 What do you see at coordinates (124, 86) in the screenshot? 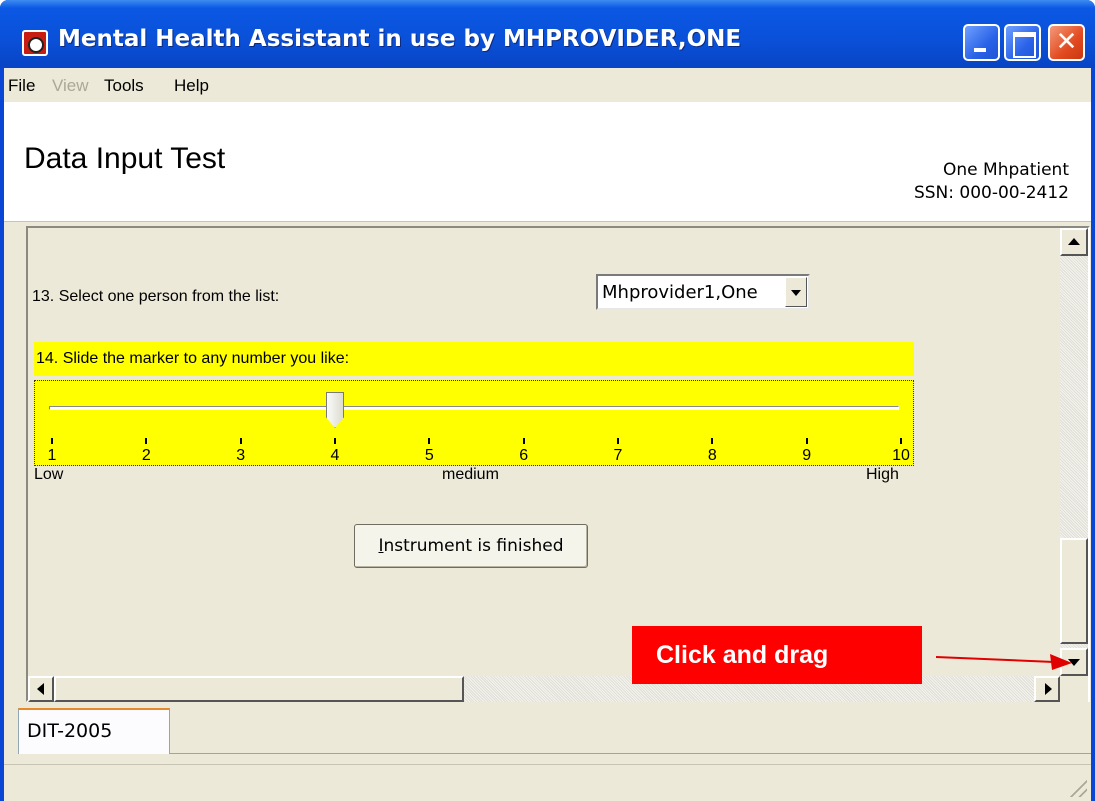
I see `menu-tools: Tools` at bounding box center [124, 86].